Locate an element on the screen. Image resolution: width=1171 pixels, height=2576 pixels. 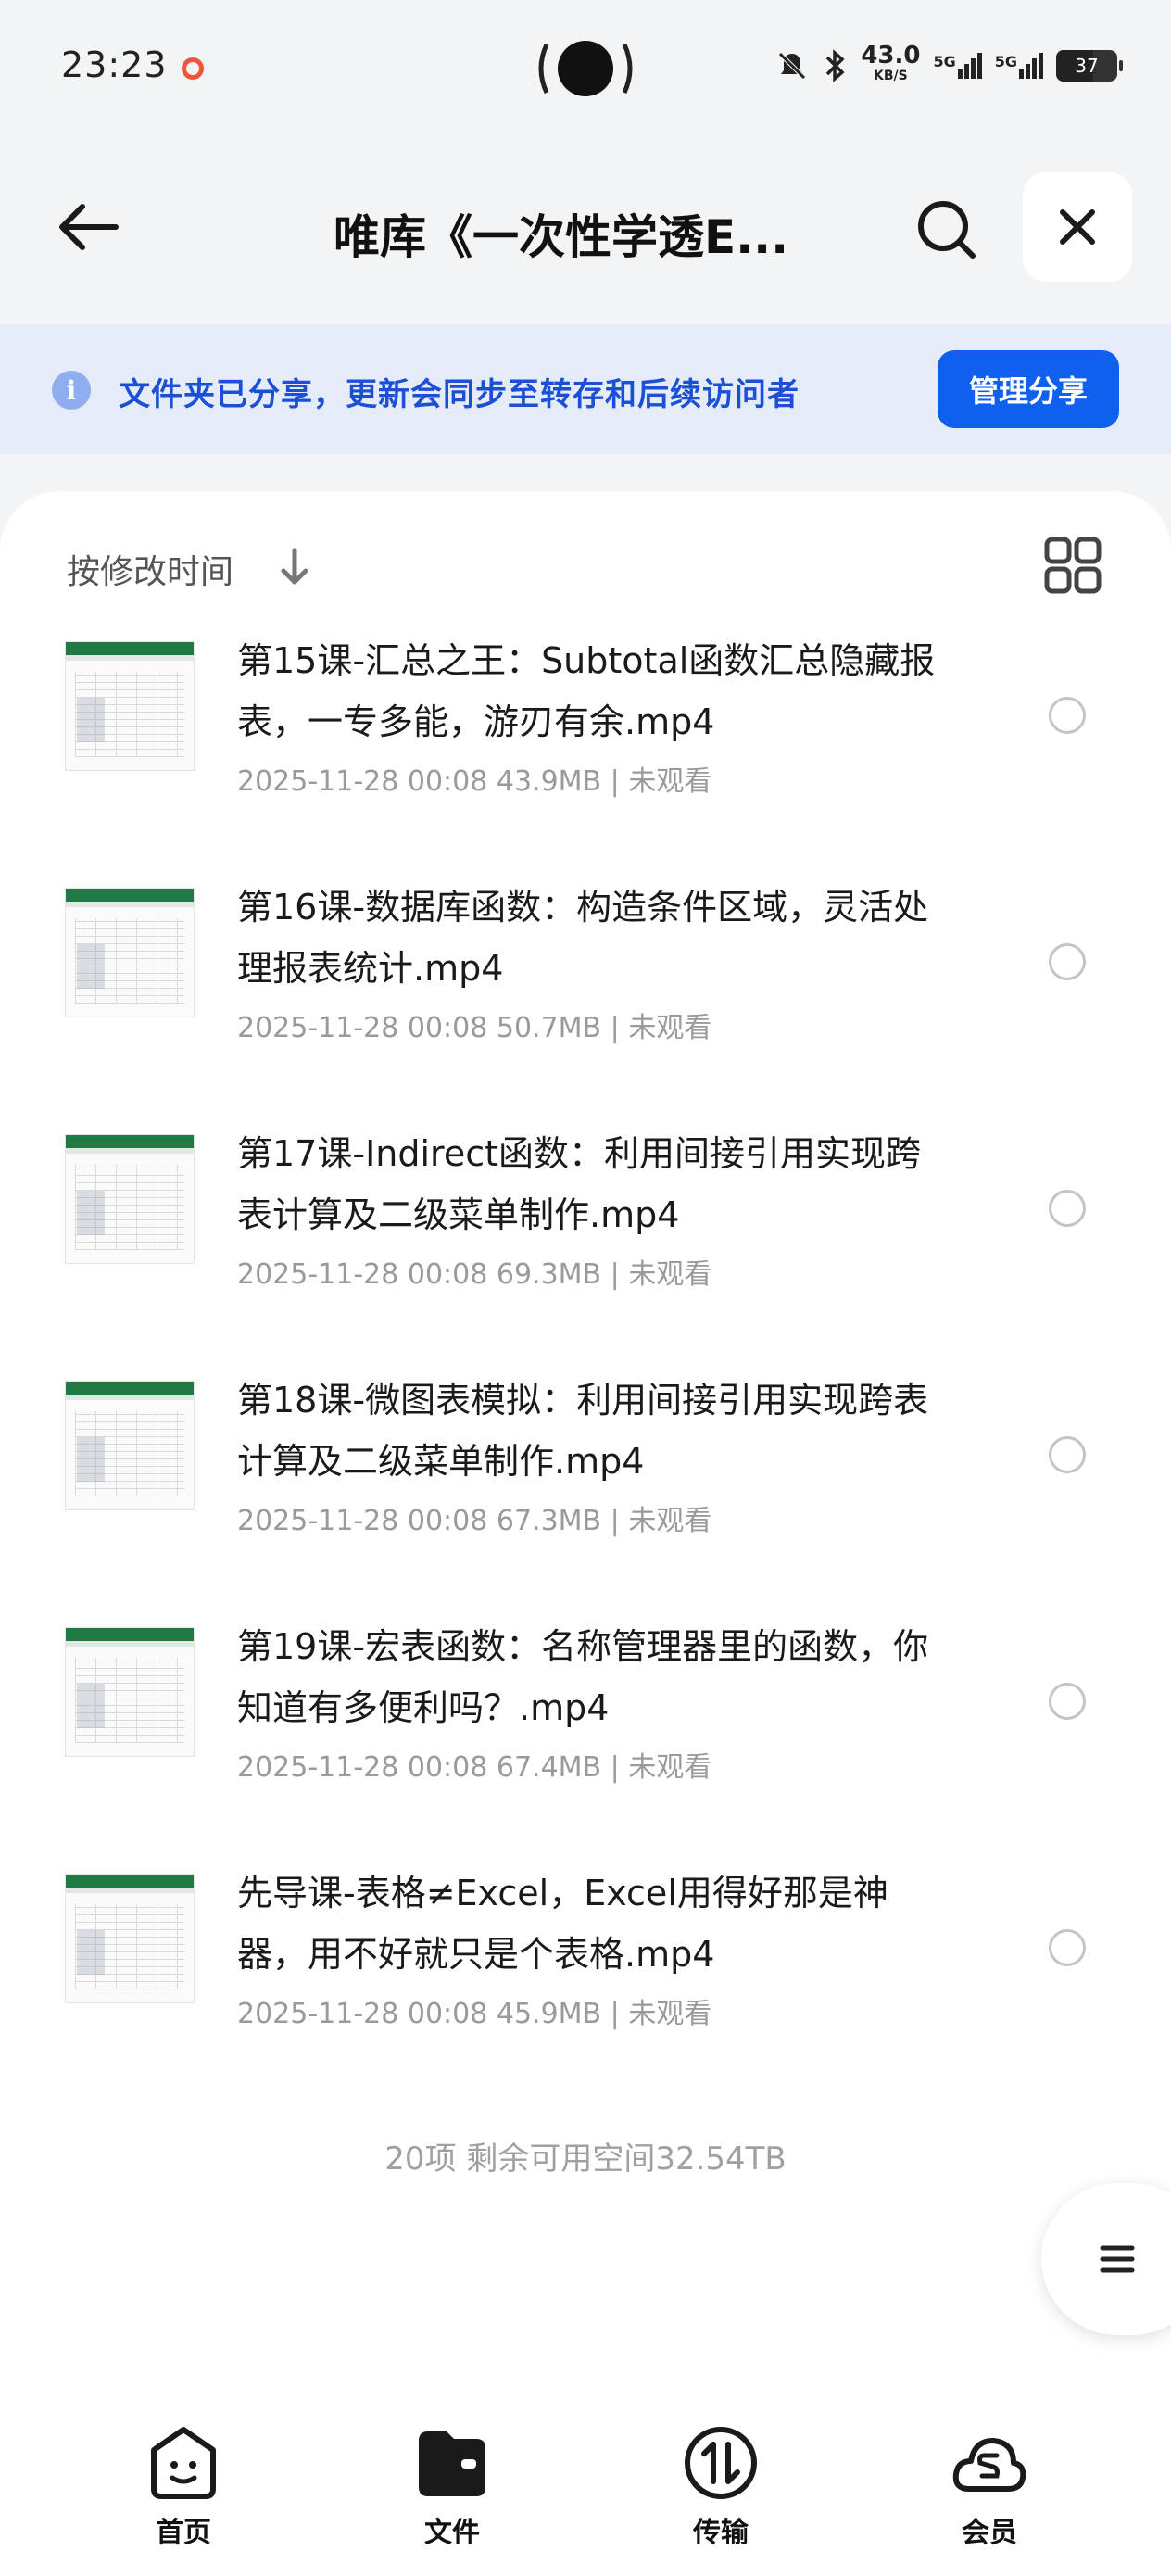
search-icon is located at coordinates (947, 230).